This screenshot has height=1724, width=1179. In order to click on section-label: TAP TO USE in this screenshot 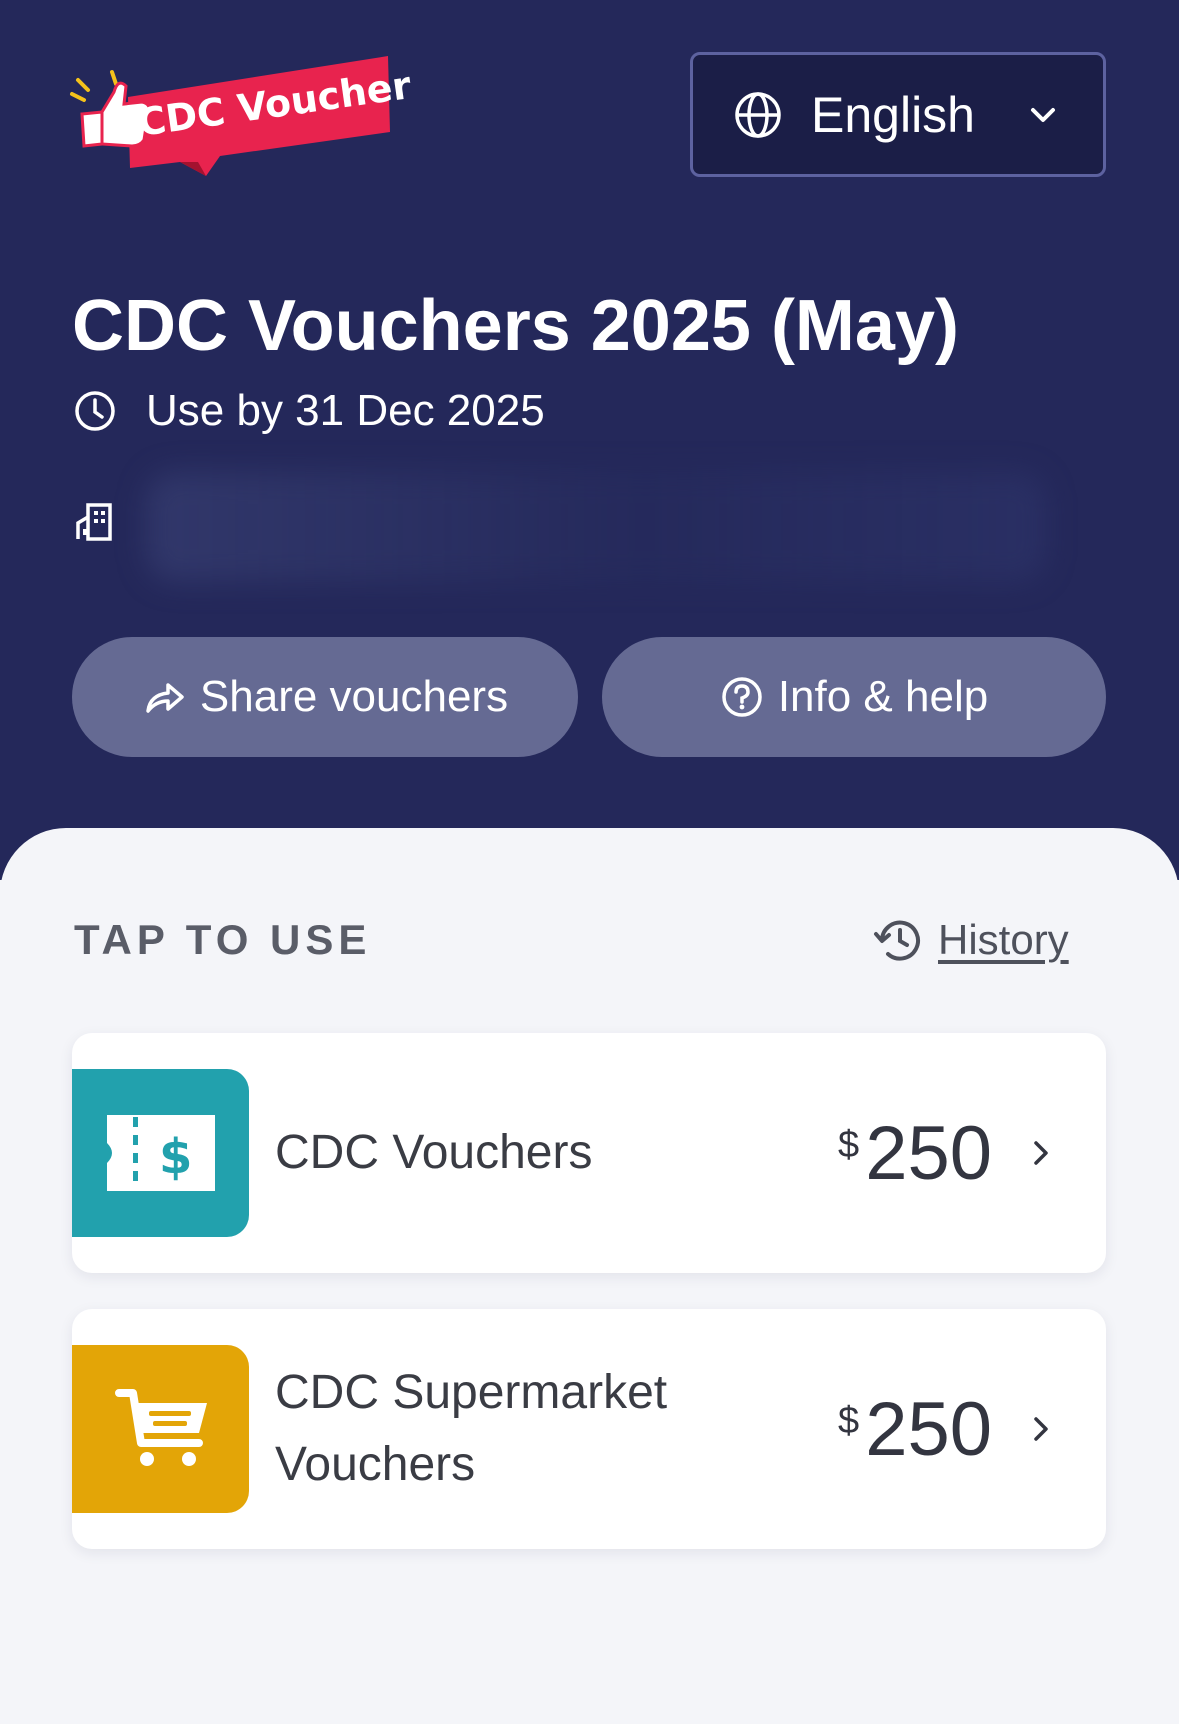, I will do `click(223, 939)`.